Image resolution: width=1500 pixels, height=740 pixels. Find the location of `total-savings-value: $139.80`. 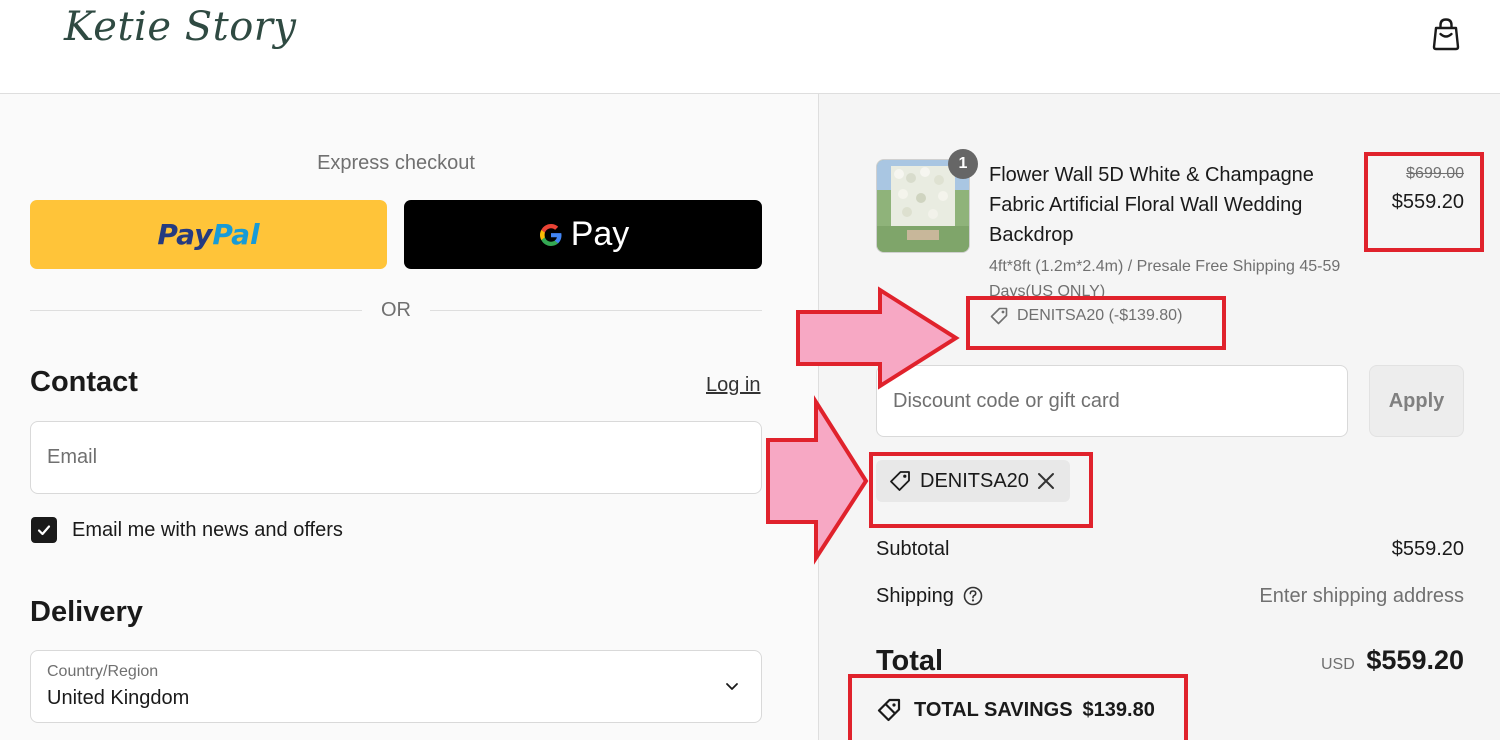

total-savings-value: $139.80 is located at coordinates (1118, 709).